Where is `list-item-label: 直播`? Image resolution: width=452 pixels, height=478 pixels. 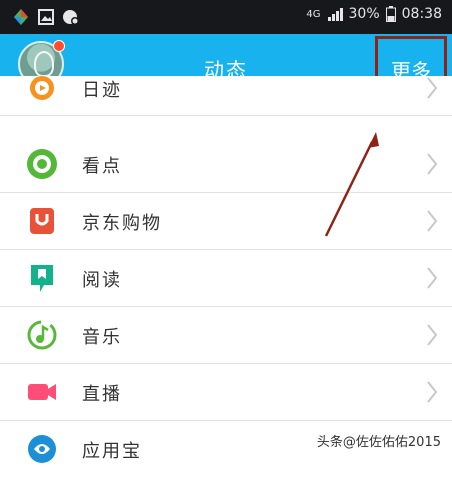
list-item-label: 直播 is located at coordinates (102, 394).